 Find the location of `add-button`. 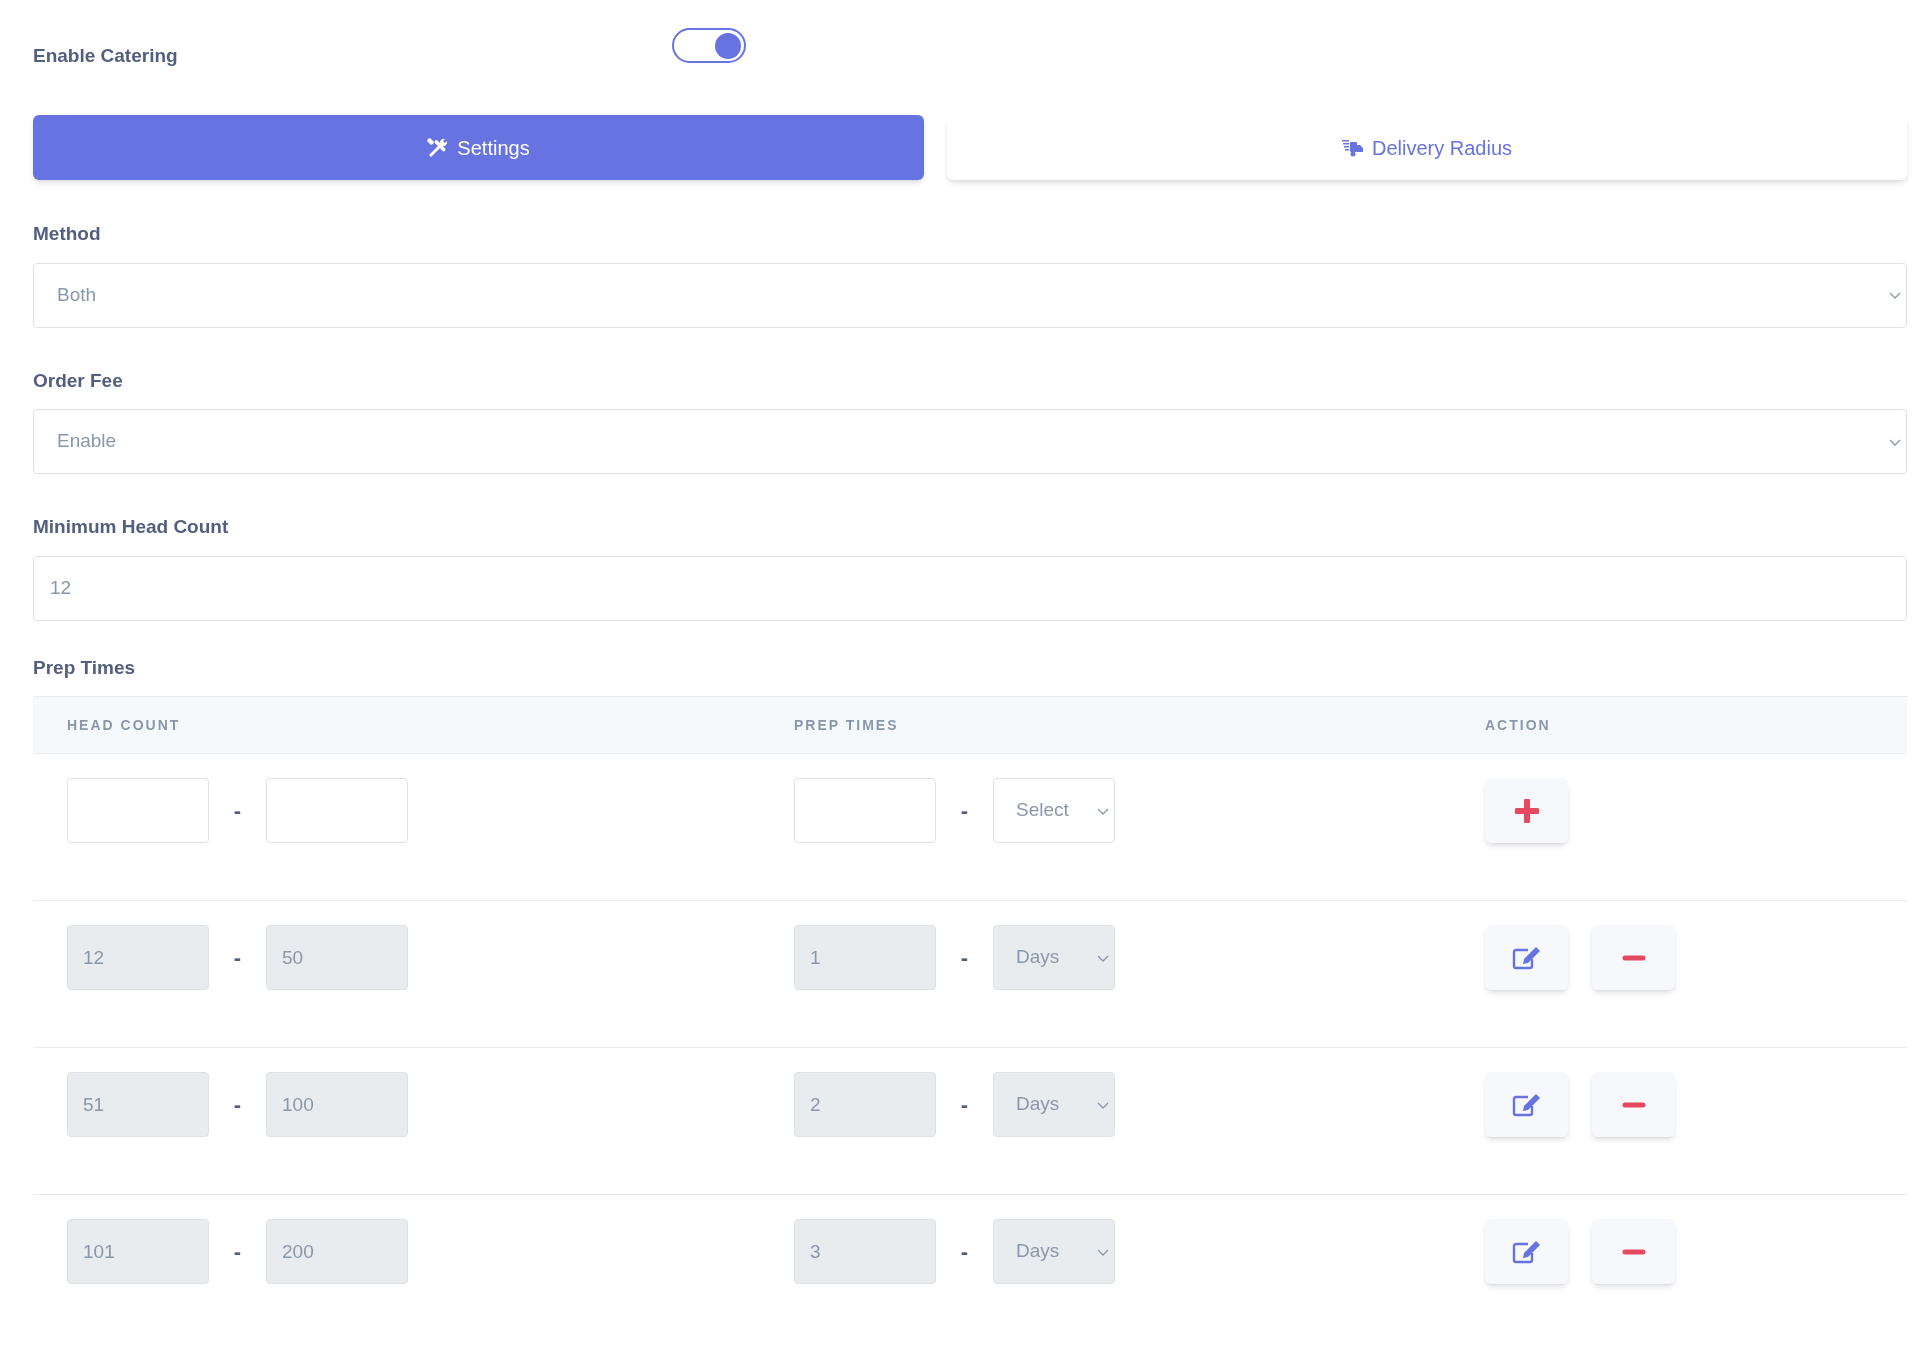

add-button is located at coordinates (1526, 810).